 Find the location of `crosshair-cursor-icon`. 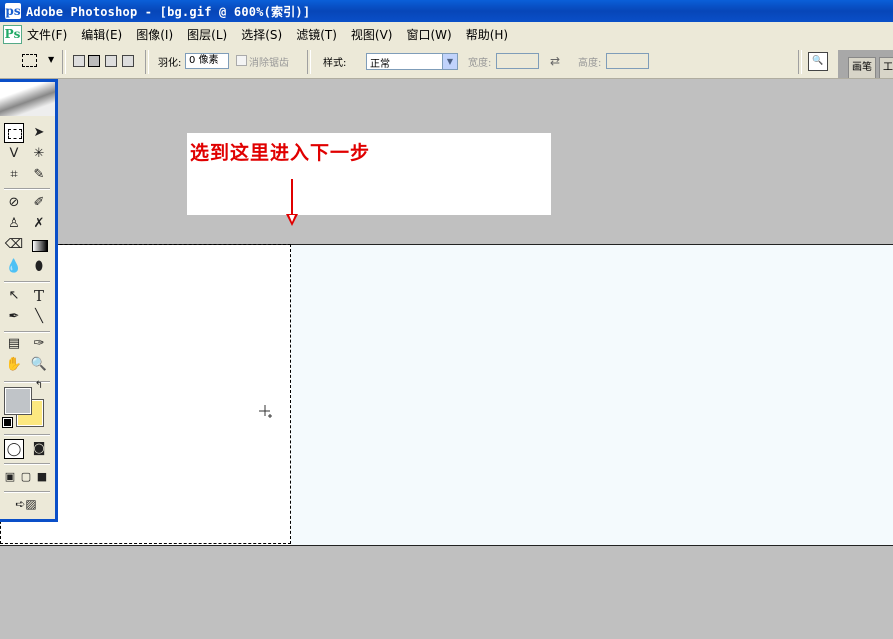

crosshair-cursor-icon is located at coordinates (265, 411).